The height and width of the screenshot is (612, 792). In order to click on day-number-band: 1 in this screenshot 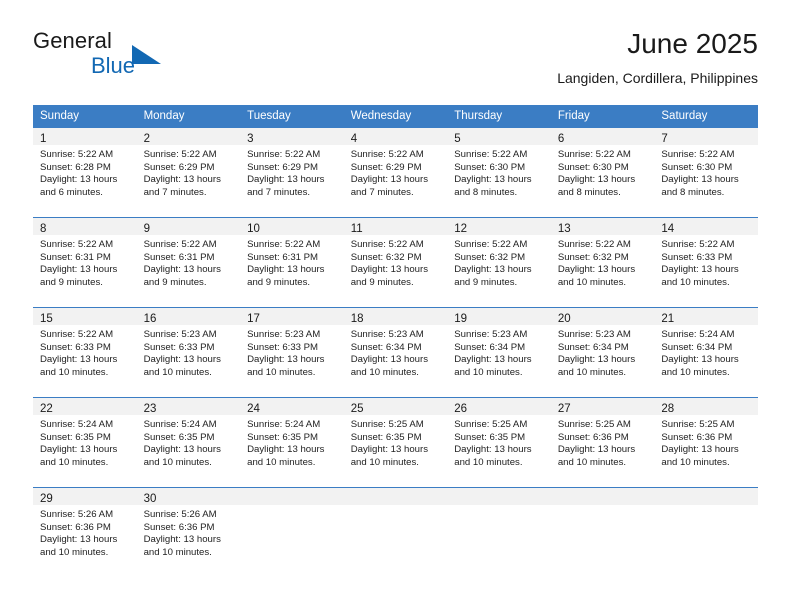, I will do `click(85, 136)`.